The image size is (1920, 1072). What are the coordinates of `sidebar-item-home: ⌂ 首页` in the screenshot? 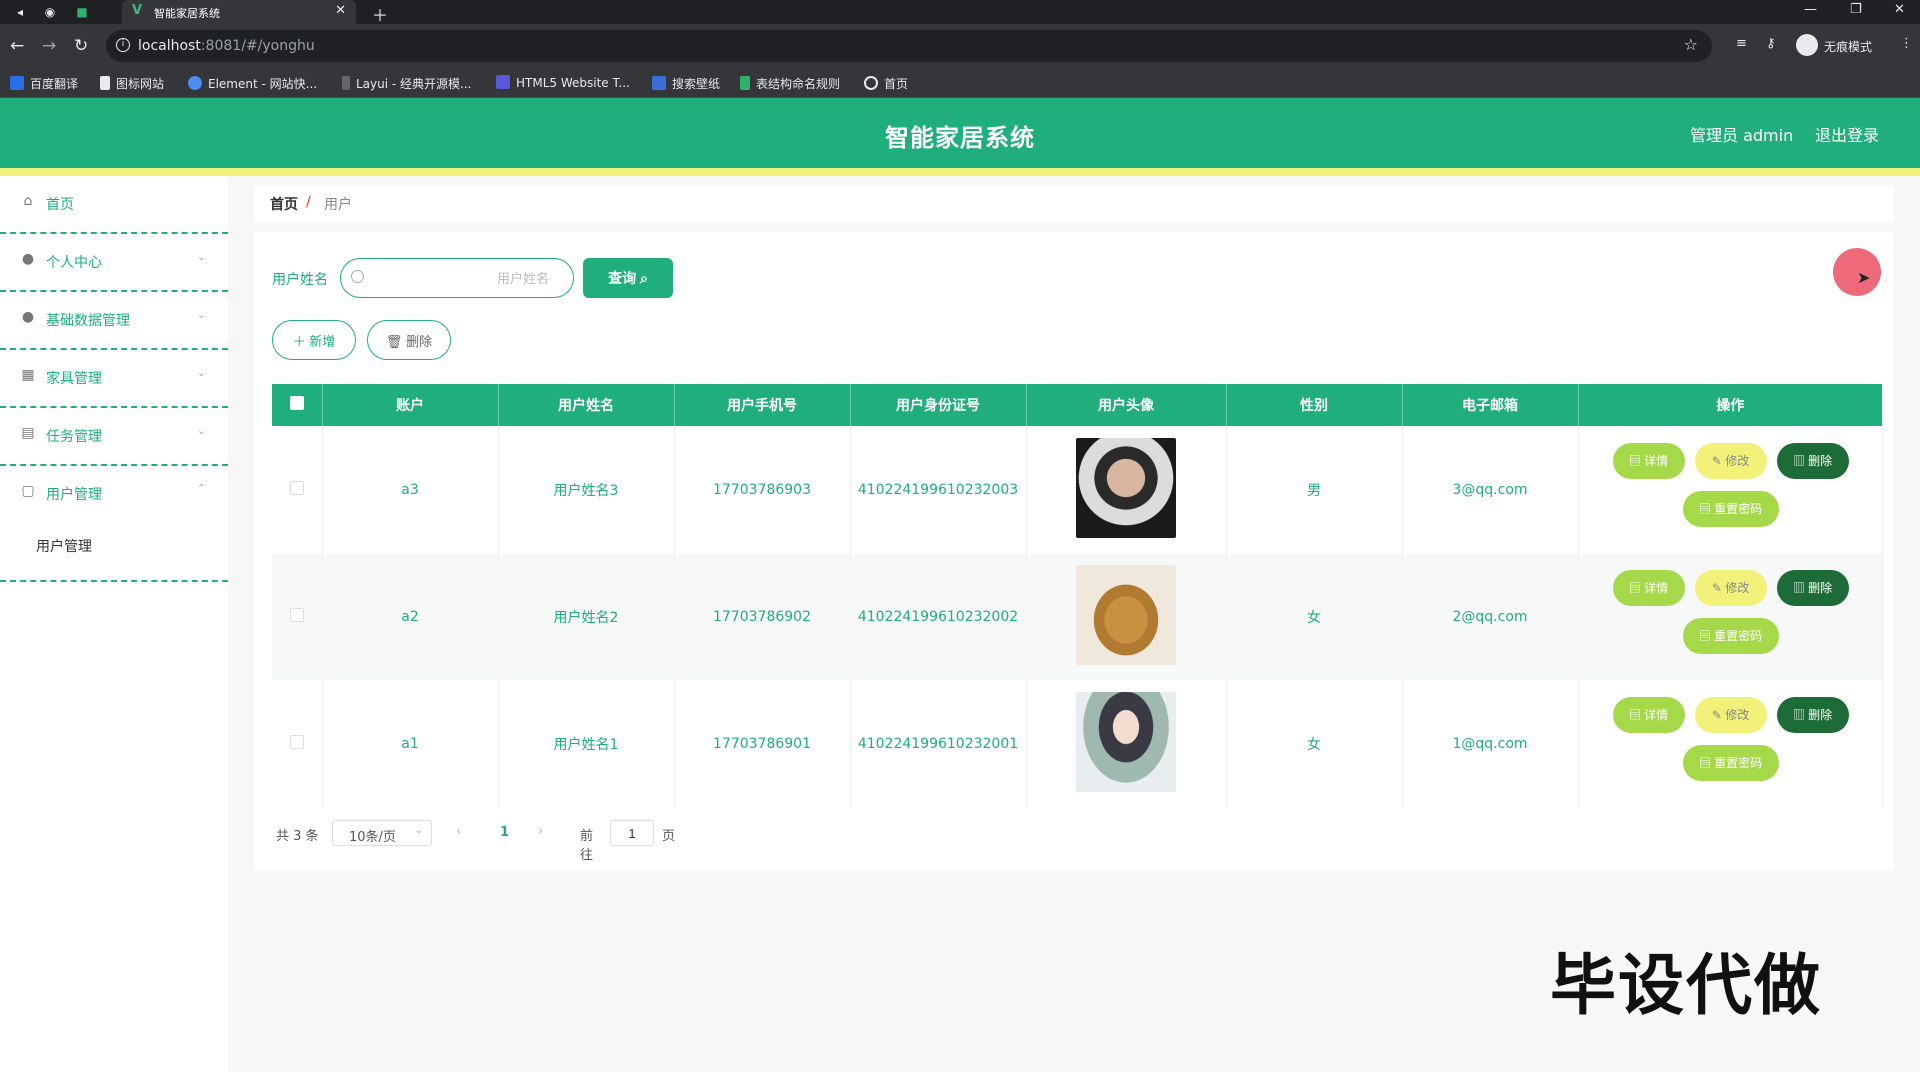 It's located at (114, 205).